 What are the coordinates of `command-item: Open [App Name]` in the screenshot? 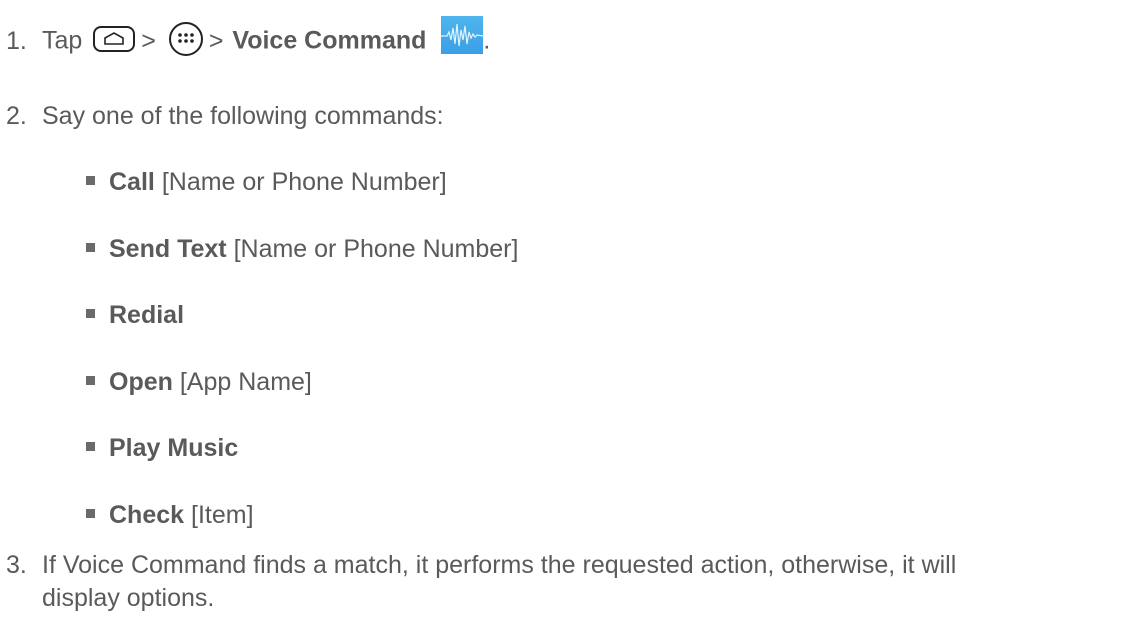 It's located at (199, 382).